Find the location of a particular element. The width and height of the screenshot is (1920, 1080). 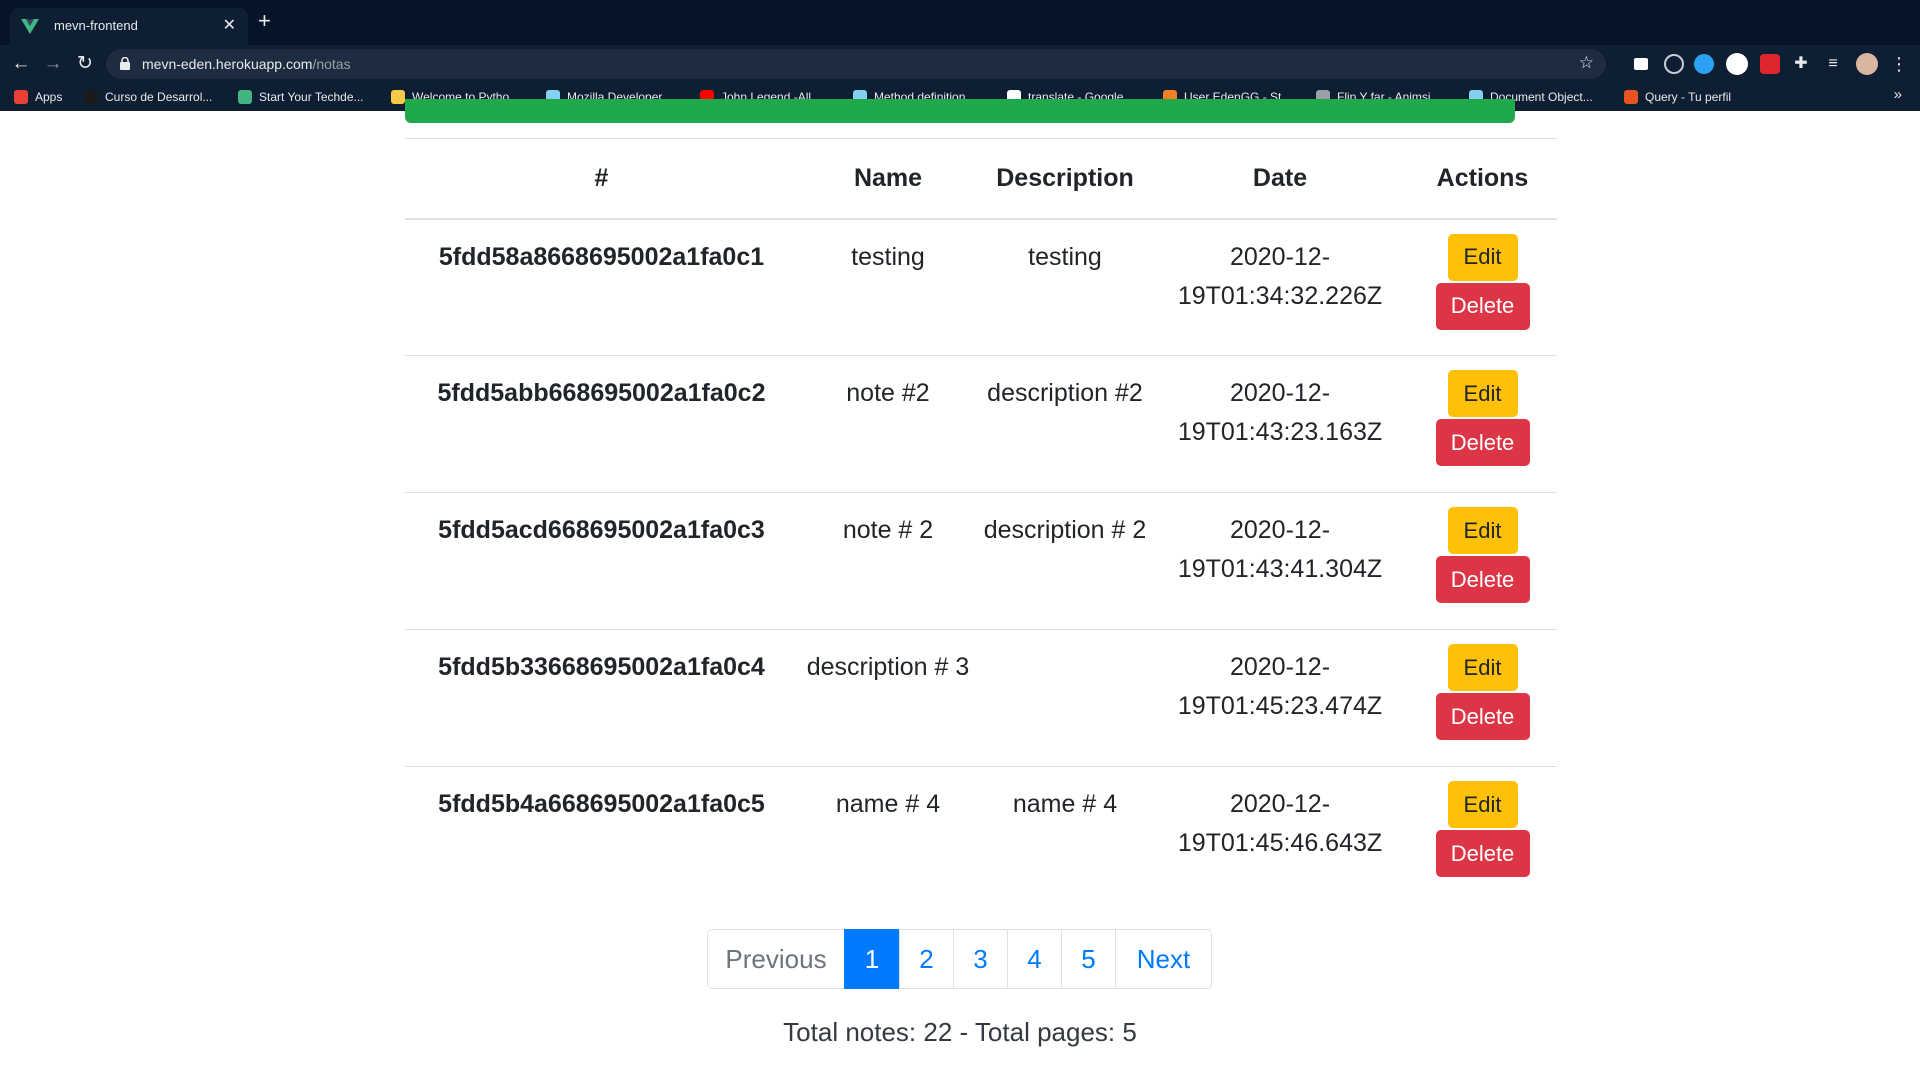

note-date: 2020-12-19T01:34:32.226Z is located at coordinates (1280, 287).